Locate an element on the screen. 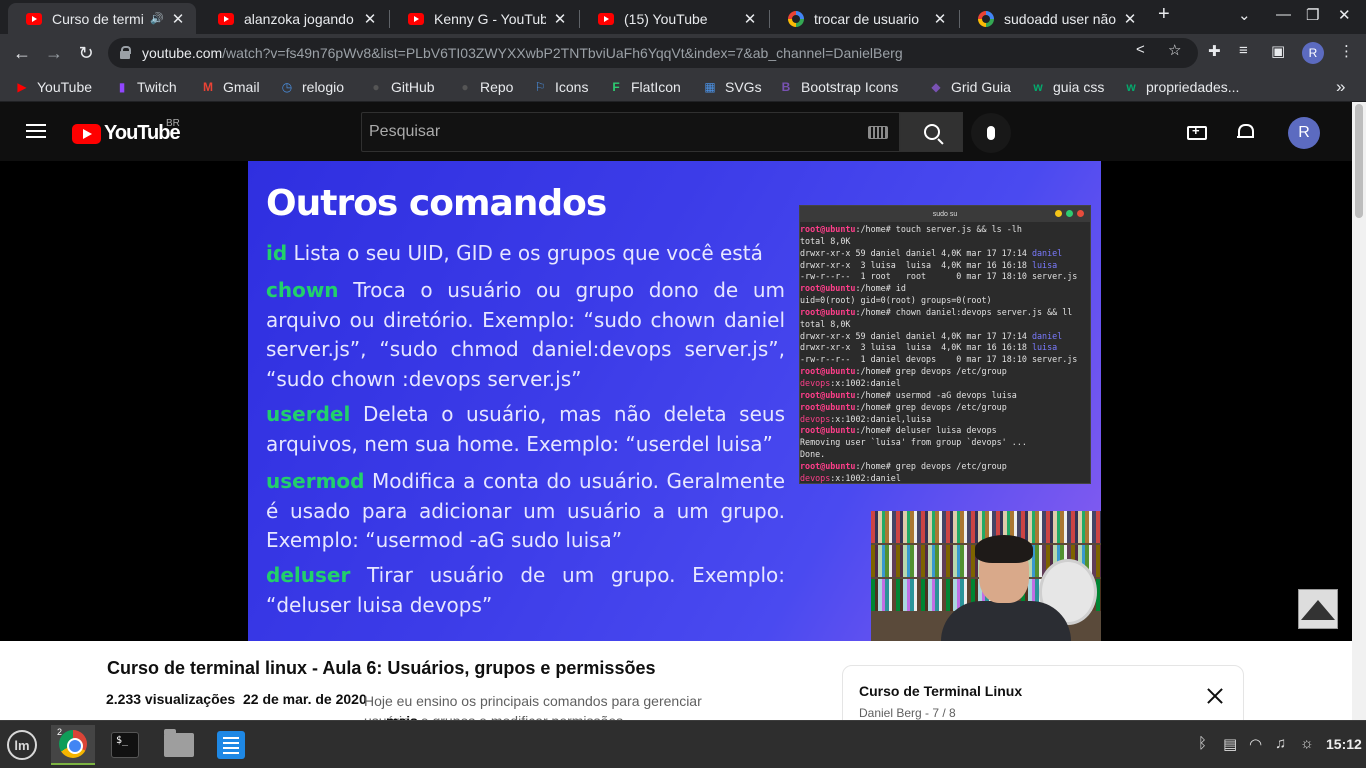  chrome-icon is located at coordinates (73, 744).